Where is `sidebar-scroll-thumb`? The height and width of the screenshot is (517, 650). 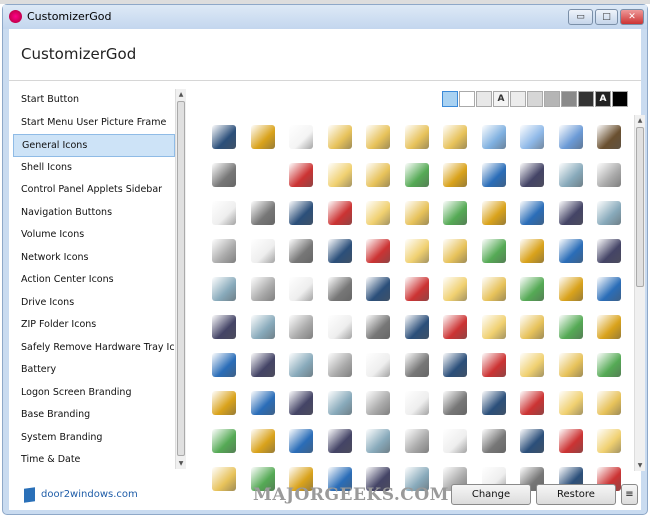
sidebar-scroll-thumb is located at coordinates (181, 278).